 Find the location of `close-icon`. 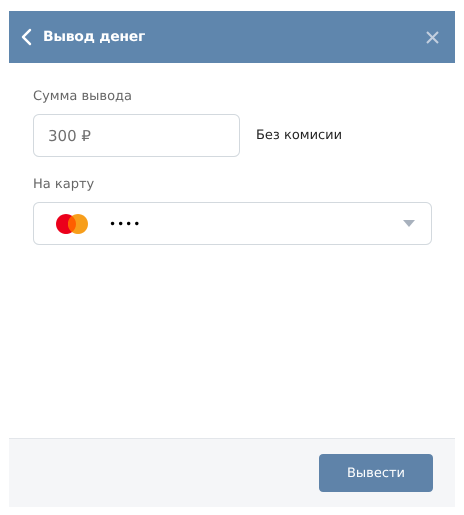

close-icon is located at coordinates (432, 37).